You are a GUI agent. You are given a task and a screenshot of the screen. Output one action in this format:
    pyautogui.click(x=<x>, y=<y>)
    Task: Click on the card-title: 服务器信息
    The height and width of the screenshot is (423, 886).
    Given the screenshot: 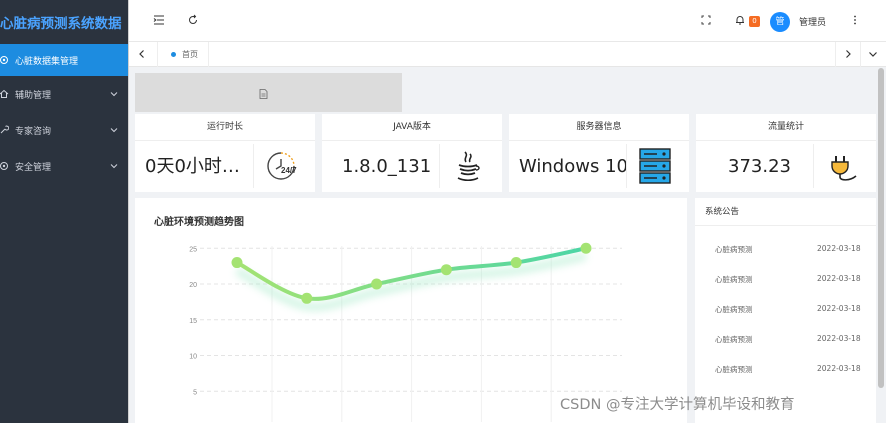 What is the action you would take?
    pyautogui.click(x=599, y=127)
    